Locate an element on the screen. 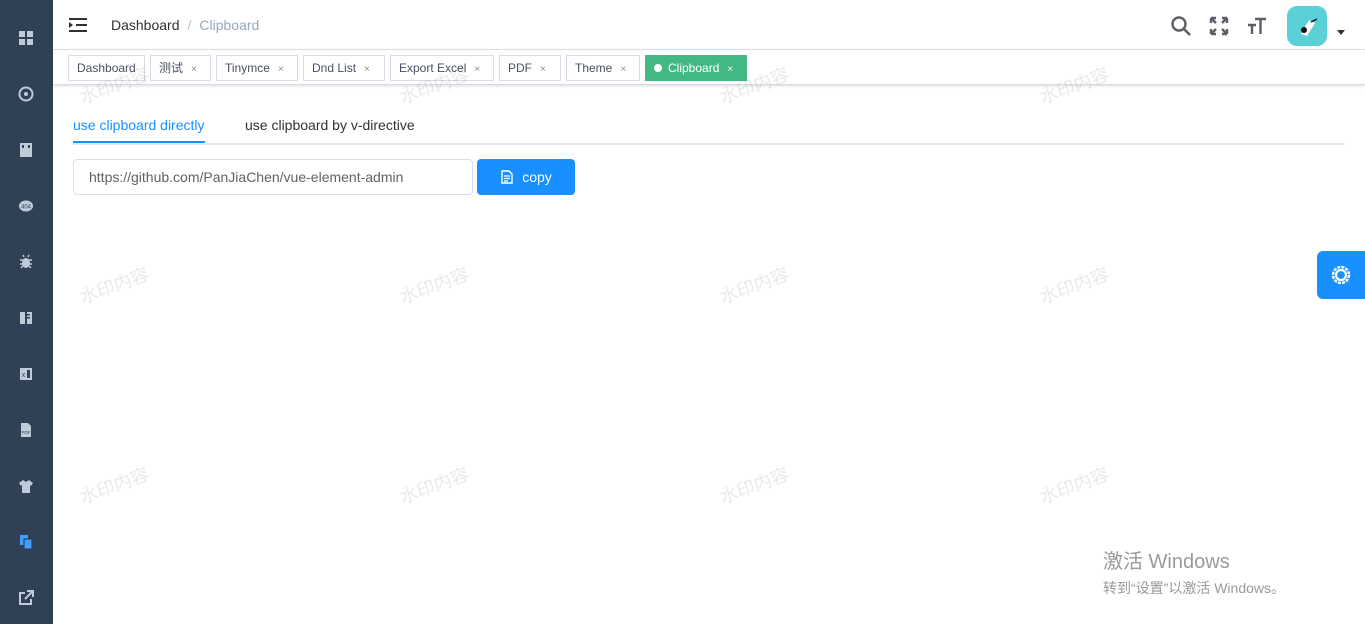  tag-label: Export Excel is located at coordinates (433, 68).